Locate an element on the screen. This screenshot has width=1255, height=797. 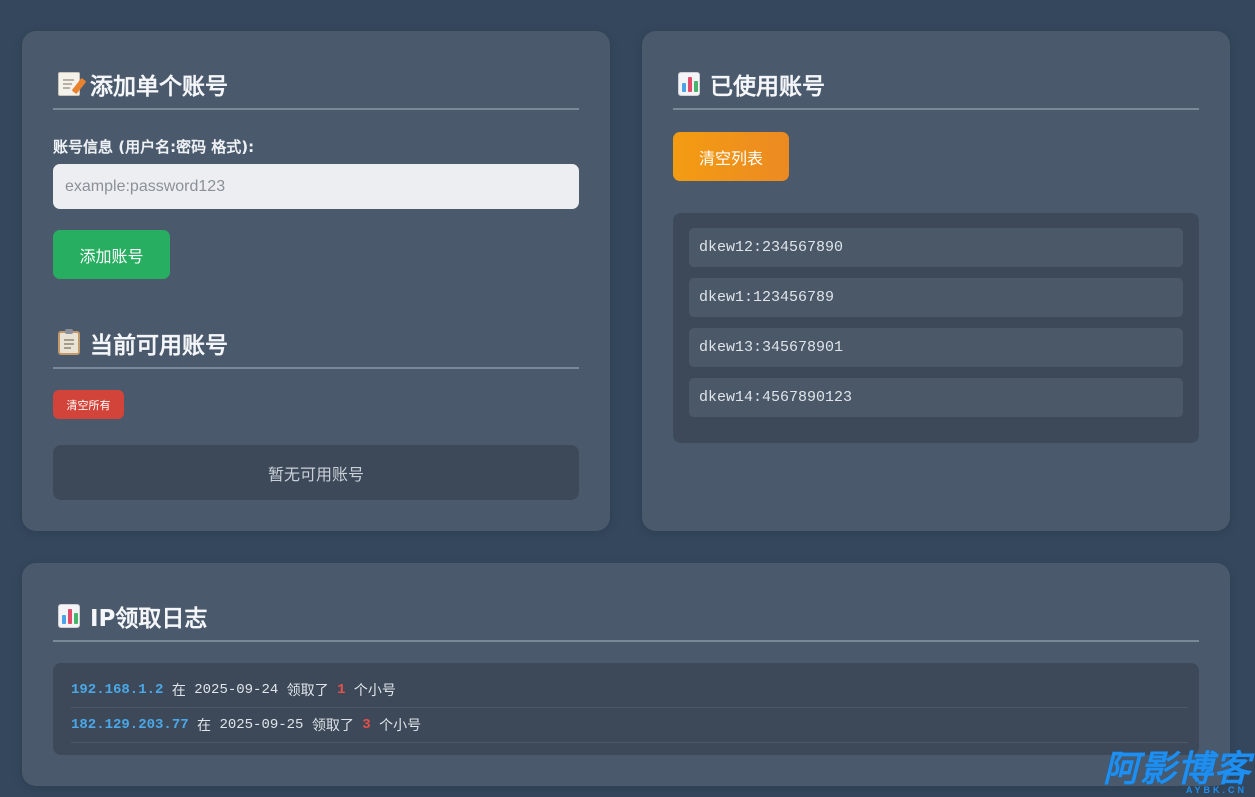
available-accounts-empty: 暂无可用账号 is located at coordinates (316, 472).